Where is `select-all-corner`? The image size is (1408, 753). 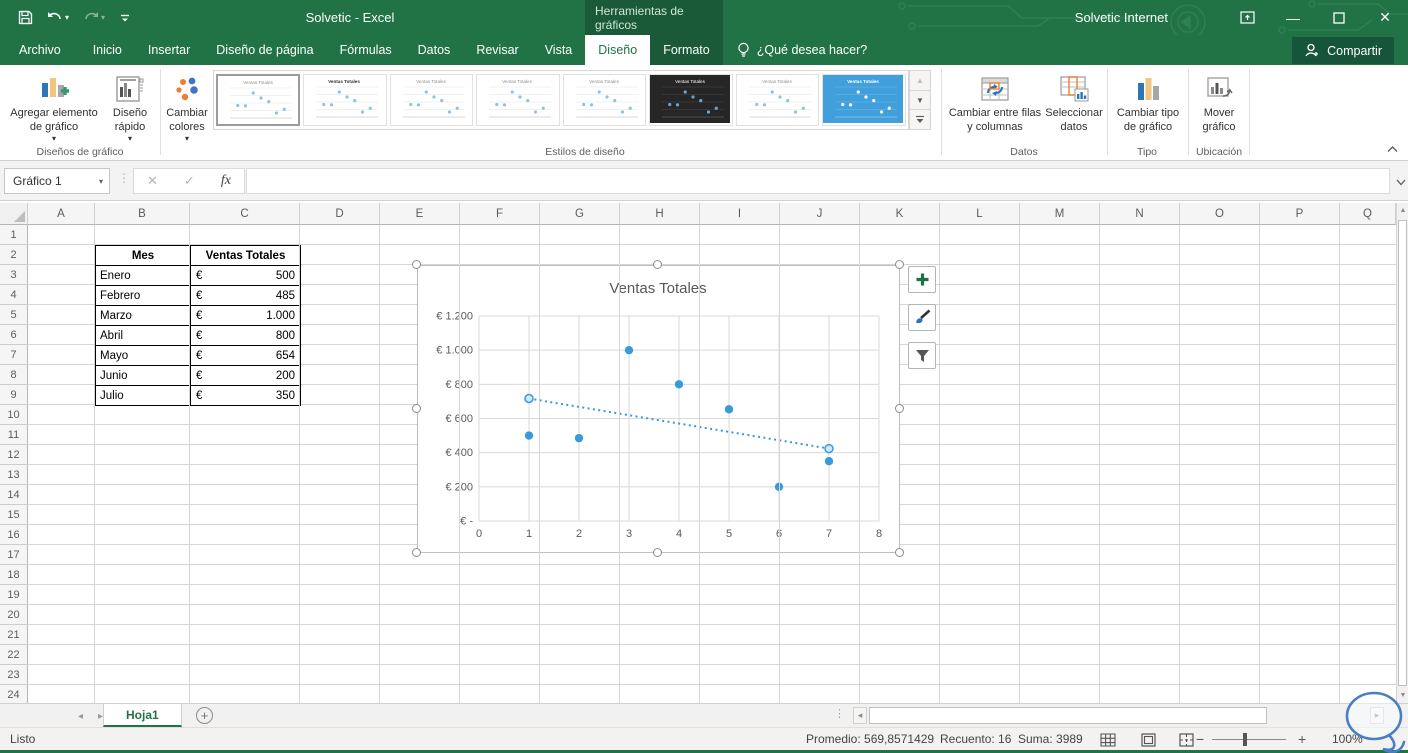 select-all-corner is located at coordinates (14, 214).